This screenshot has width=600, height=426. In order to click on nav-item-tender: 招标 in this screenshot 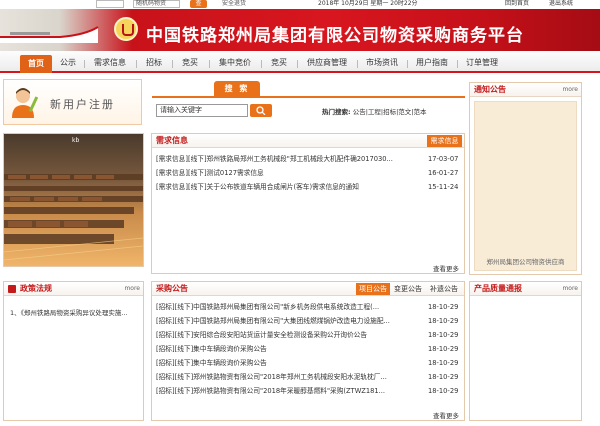, I will do `click(154, 63)`.